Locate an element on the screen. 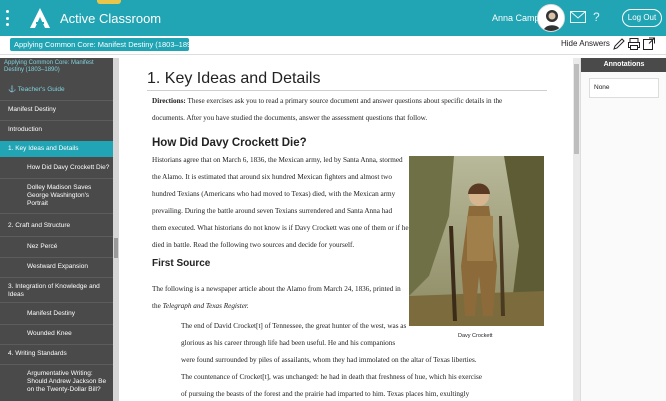 This screenshot has width=666, height=401. pencil-icon is located at coordinates (619, 44).